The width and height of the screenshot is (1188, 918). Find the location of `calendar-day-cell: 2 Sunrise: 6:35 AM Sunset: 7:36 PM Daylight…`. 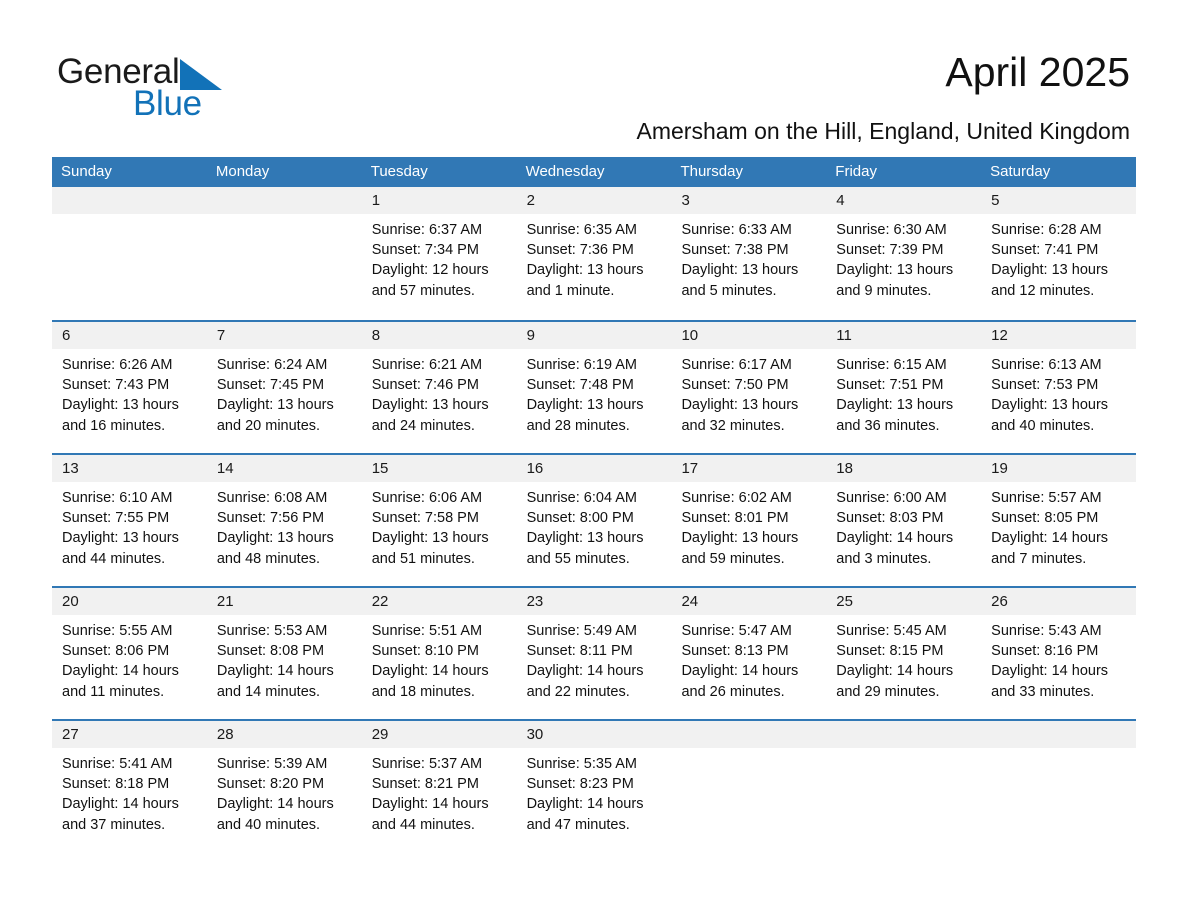

calendar-day-cell: 2 Sunrise: 6:35 AM Sunset: 7:36 PM Daylight… is located at coordinates (594, 253).